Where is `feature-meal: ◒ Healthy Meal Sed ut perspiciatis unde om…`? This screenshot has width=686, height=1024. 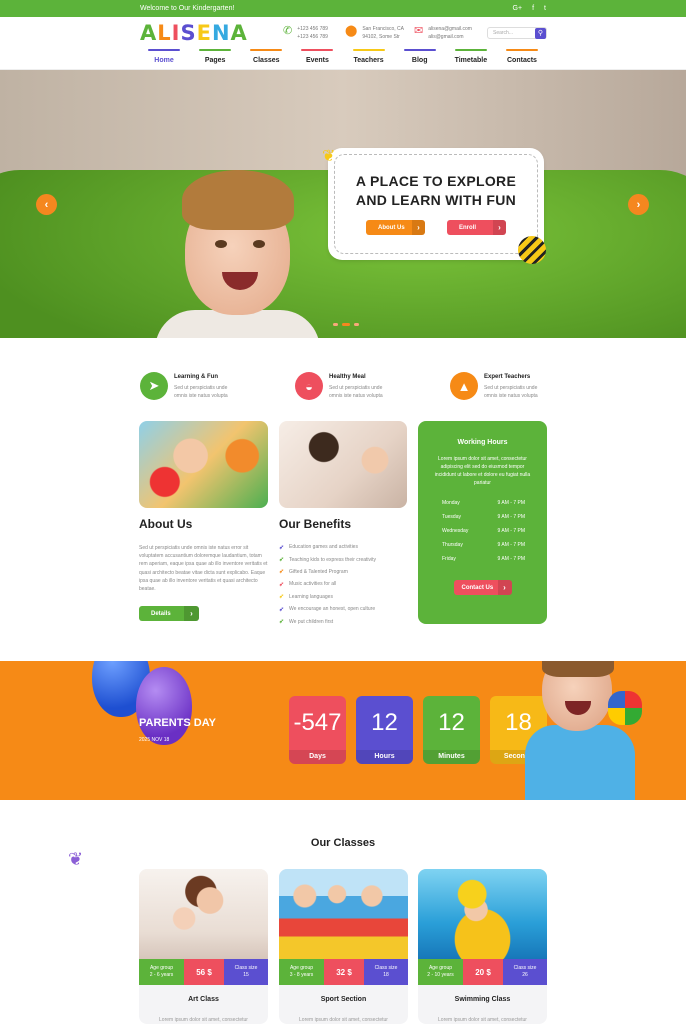
feature-meal: ◒ Healthy Meal Sed ut perspiciatis unde om… is located at coordinates (365, 386).